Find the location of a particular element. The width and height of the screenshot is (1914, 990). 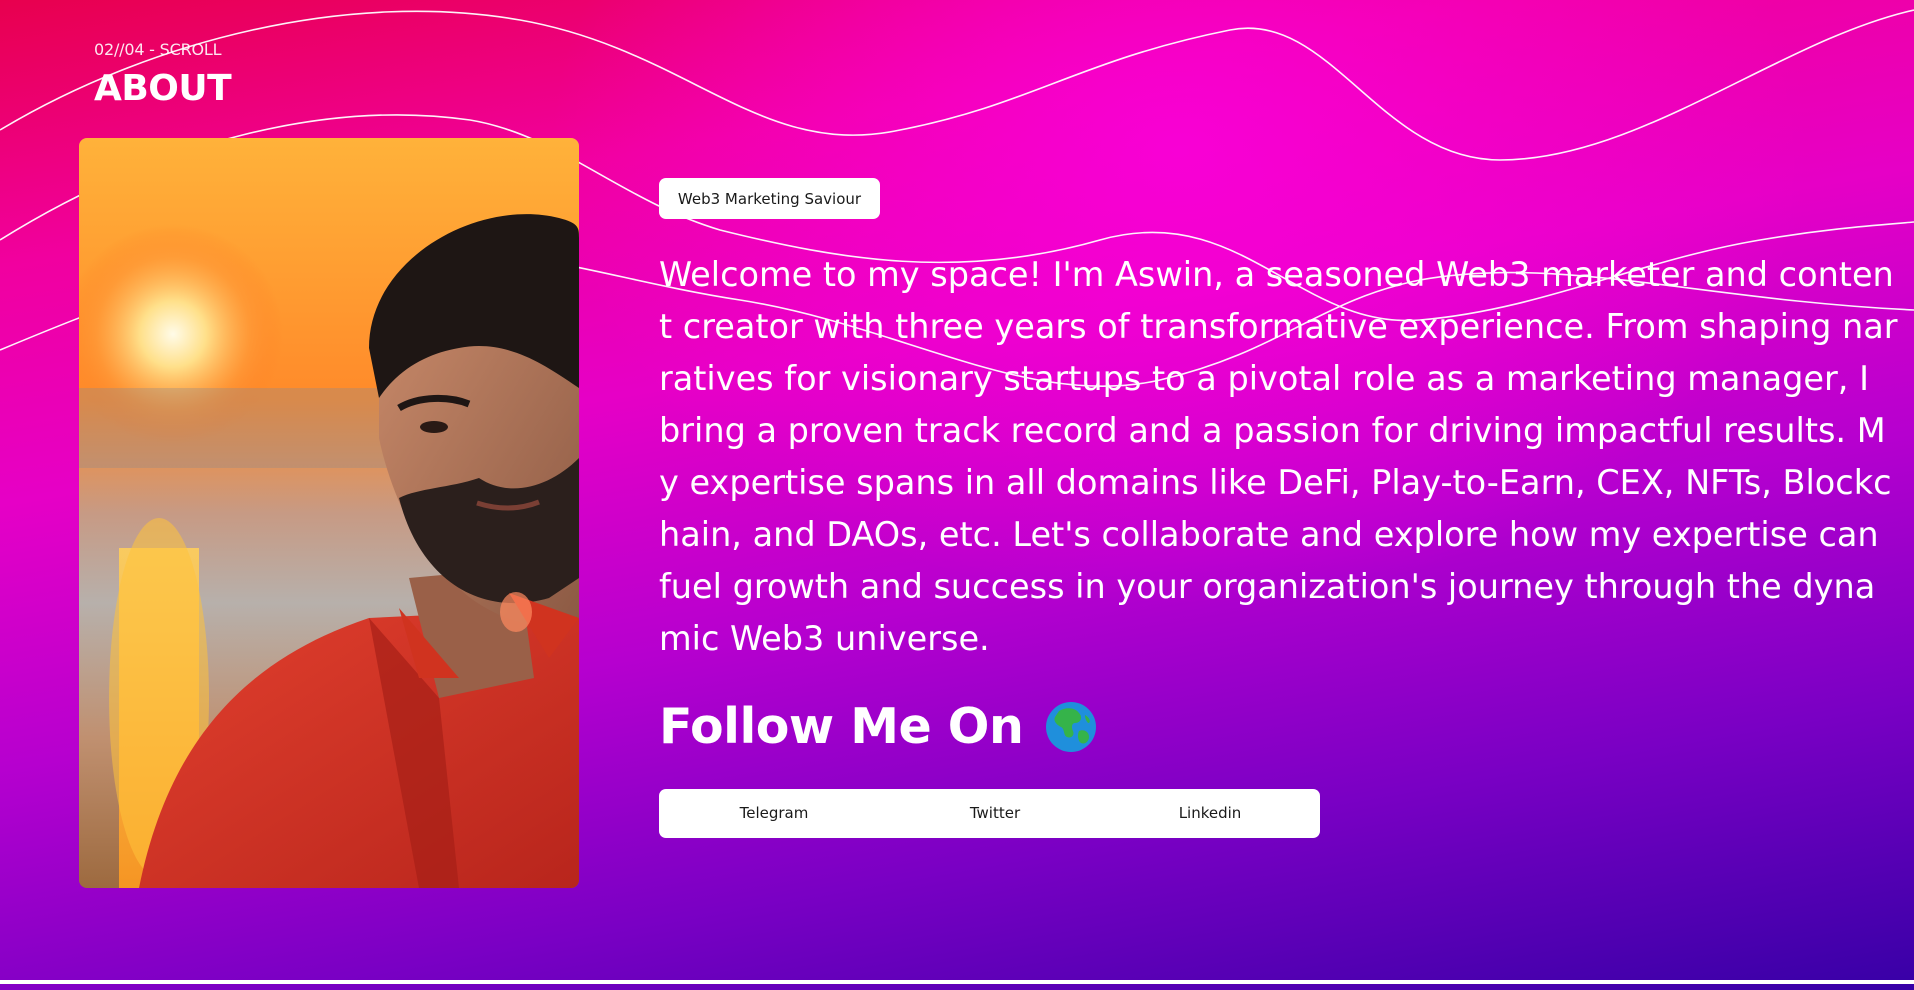

globe-asia-icon is located at coordinates (1071, 727).